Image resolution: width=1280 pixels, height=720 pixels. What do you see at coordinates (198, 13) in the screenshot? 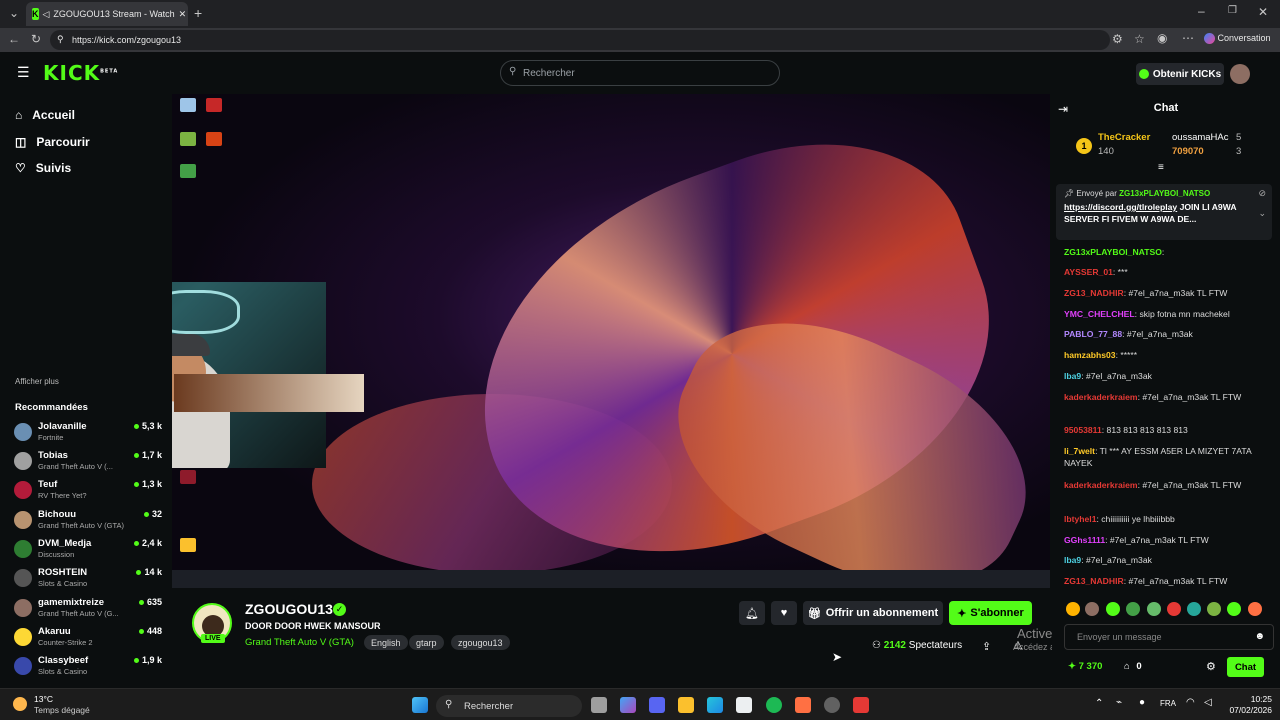
I see `new-tab-icon: +` at bounding box center [198, 13].